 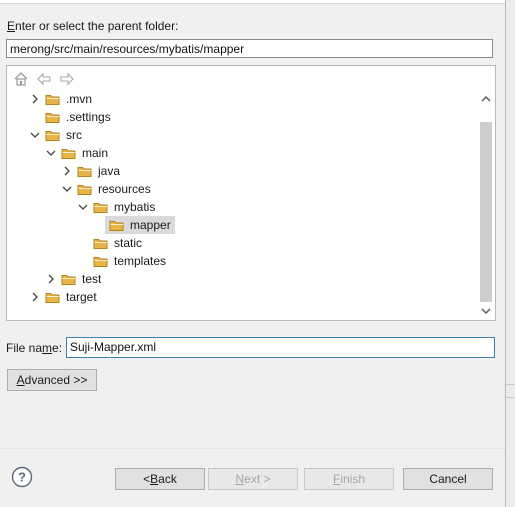 I want to click on button-bar-separator, so click(x=252, y=448).